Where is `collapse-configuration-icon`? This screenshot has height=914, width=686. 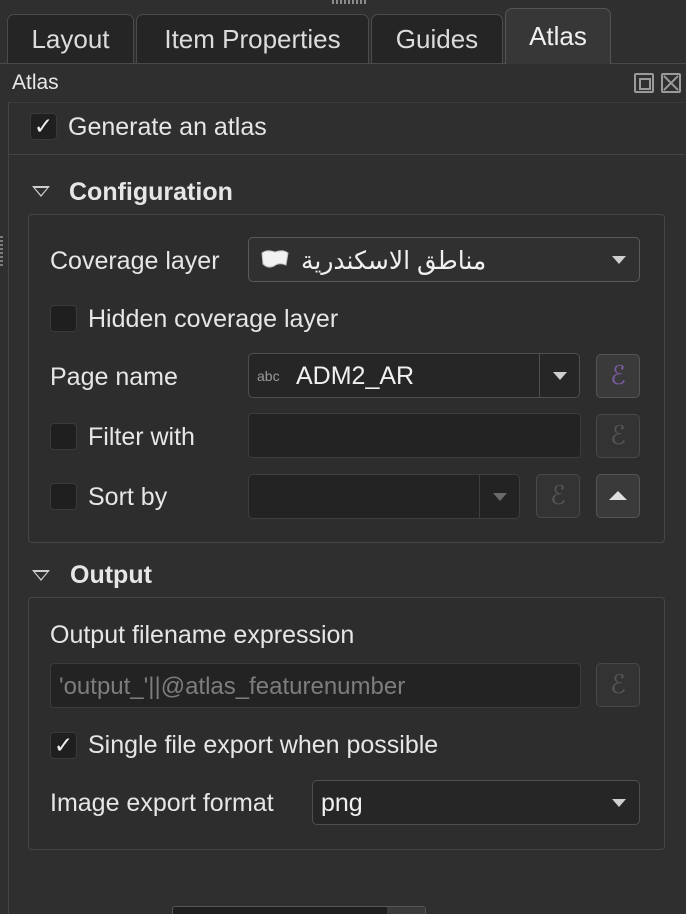 collapse-configuration-icon is located at coordinates (41, 191).